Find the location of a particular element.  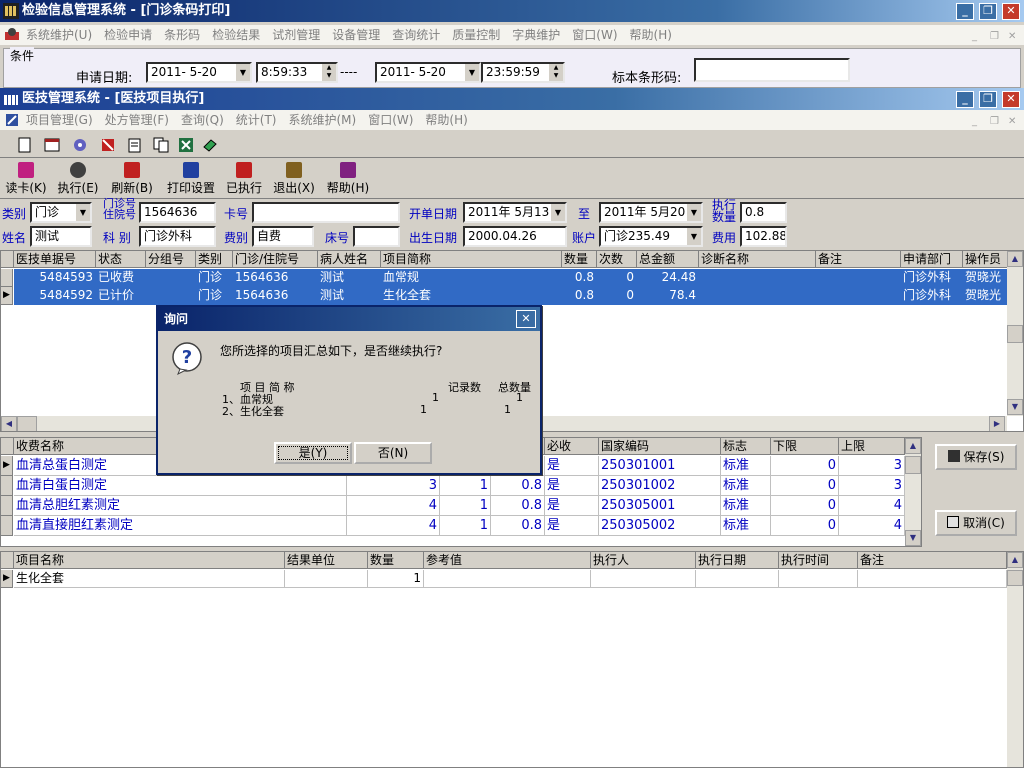

scroll-left-arrow-icon: ◀ is located at coordinates (9, 423).